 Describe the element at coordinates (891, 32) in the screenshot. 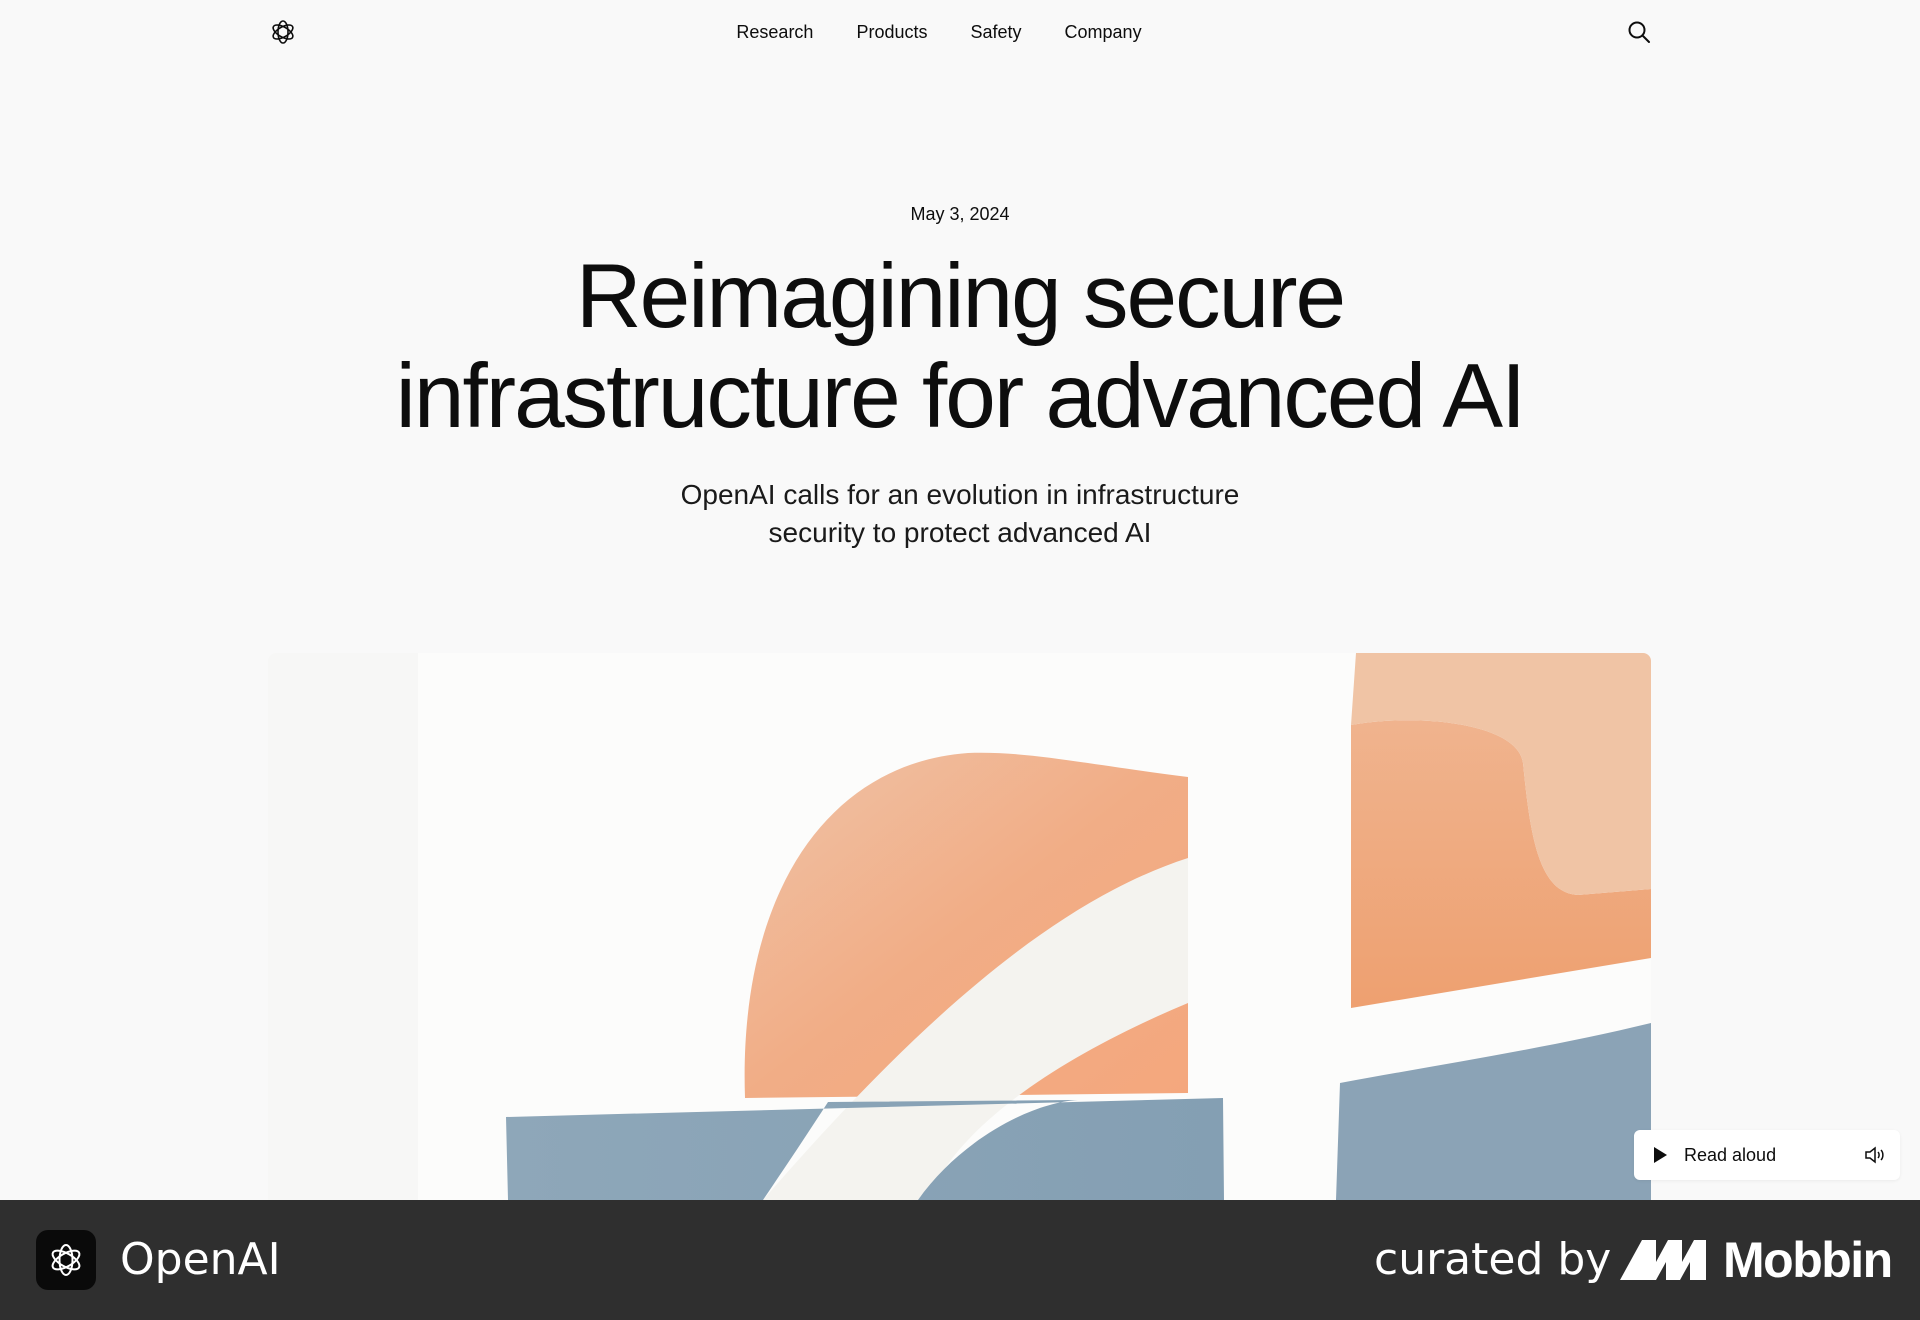

I see `nav-link-products: Products` at that location.